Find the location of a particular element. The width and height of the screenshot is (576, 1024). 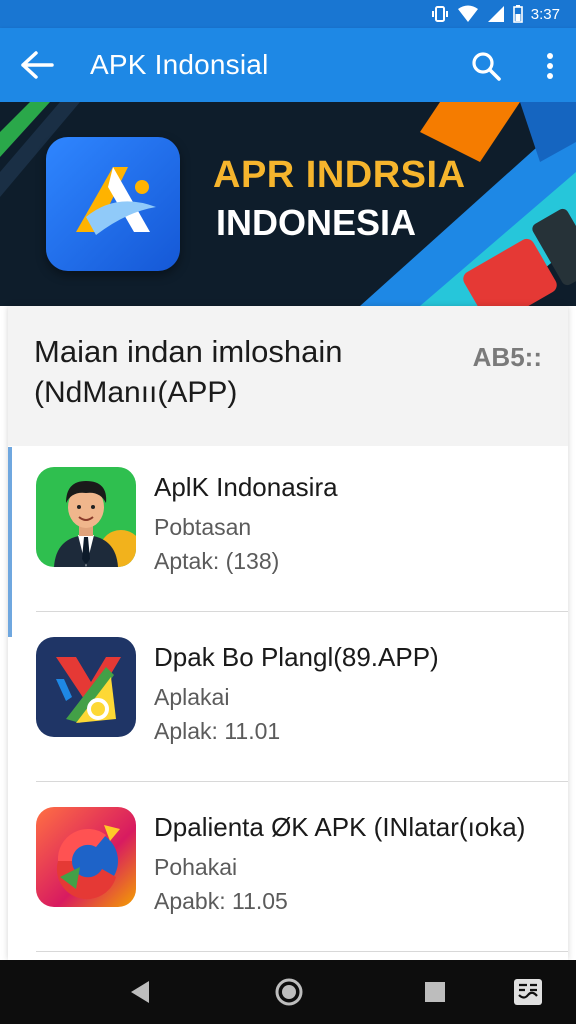

app-subtitle: Pobtasan is located at coordinates (203, 527).